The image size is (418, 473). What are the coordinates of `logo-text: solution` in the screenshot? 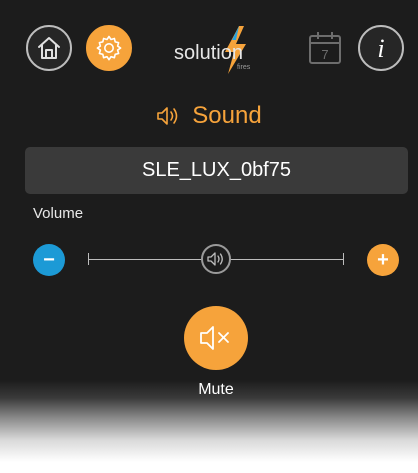 It's located at (208, 53).